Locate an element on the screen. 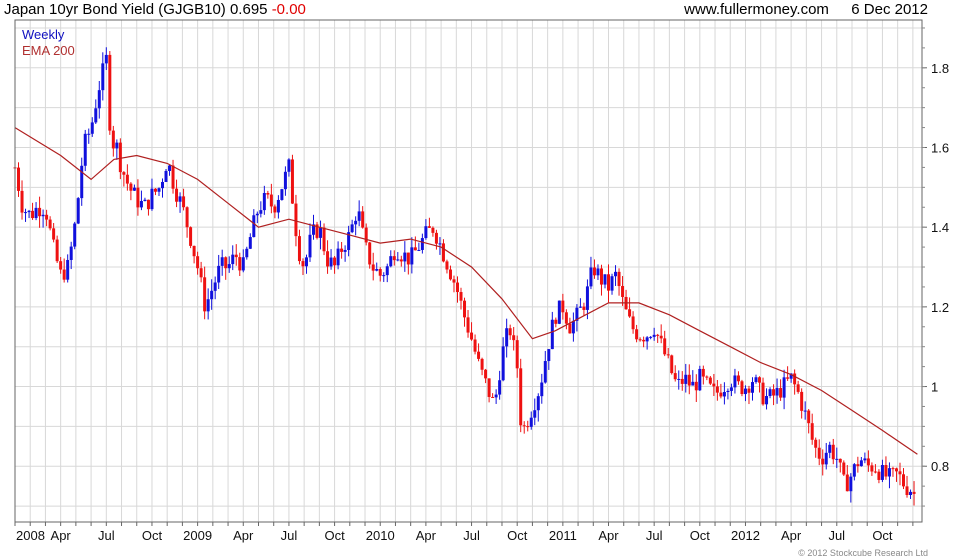 The image size is (980, 560). x-tick-label: 2011 is located at coordinates (563, 535).